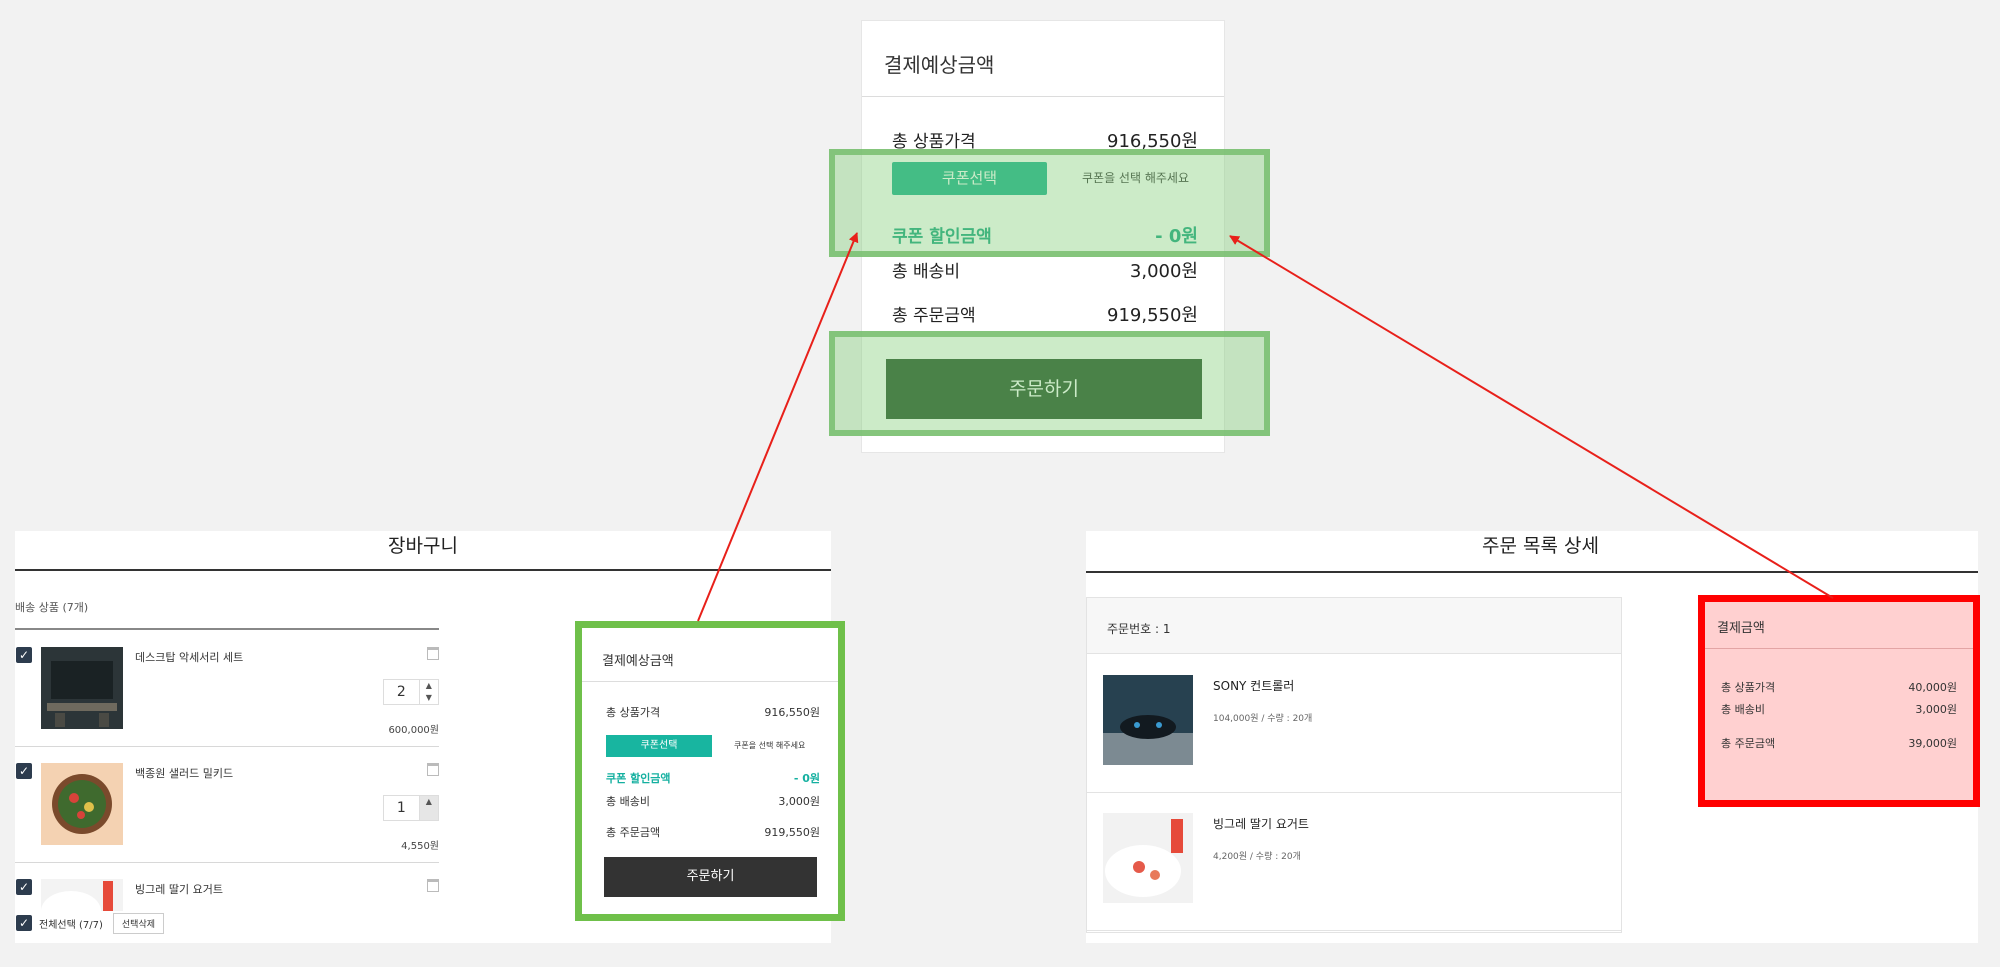  I want to click on mini-coupon-discount-row: 쿠폰 할인금액 - 0원, so click(713, 778).